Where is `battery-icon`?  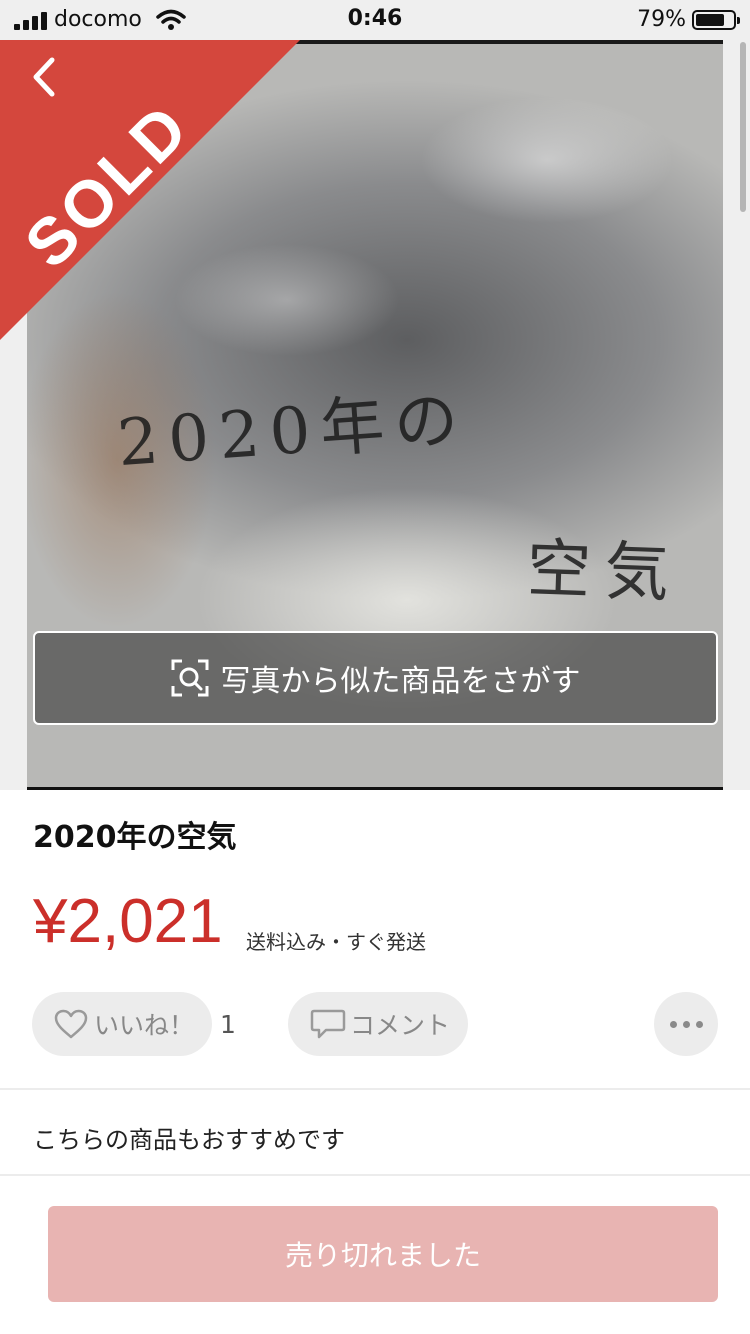 battery-icon is located at coordinates (716, 20).